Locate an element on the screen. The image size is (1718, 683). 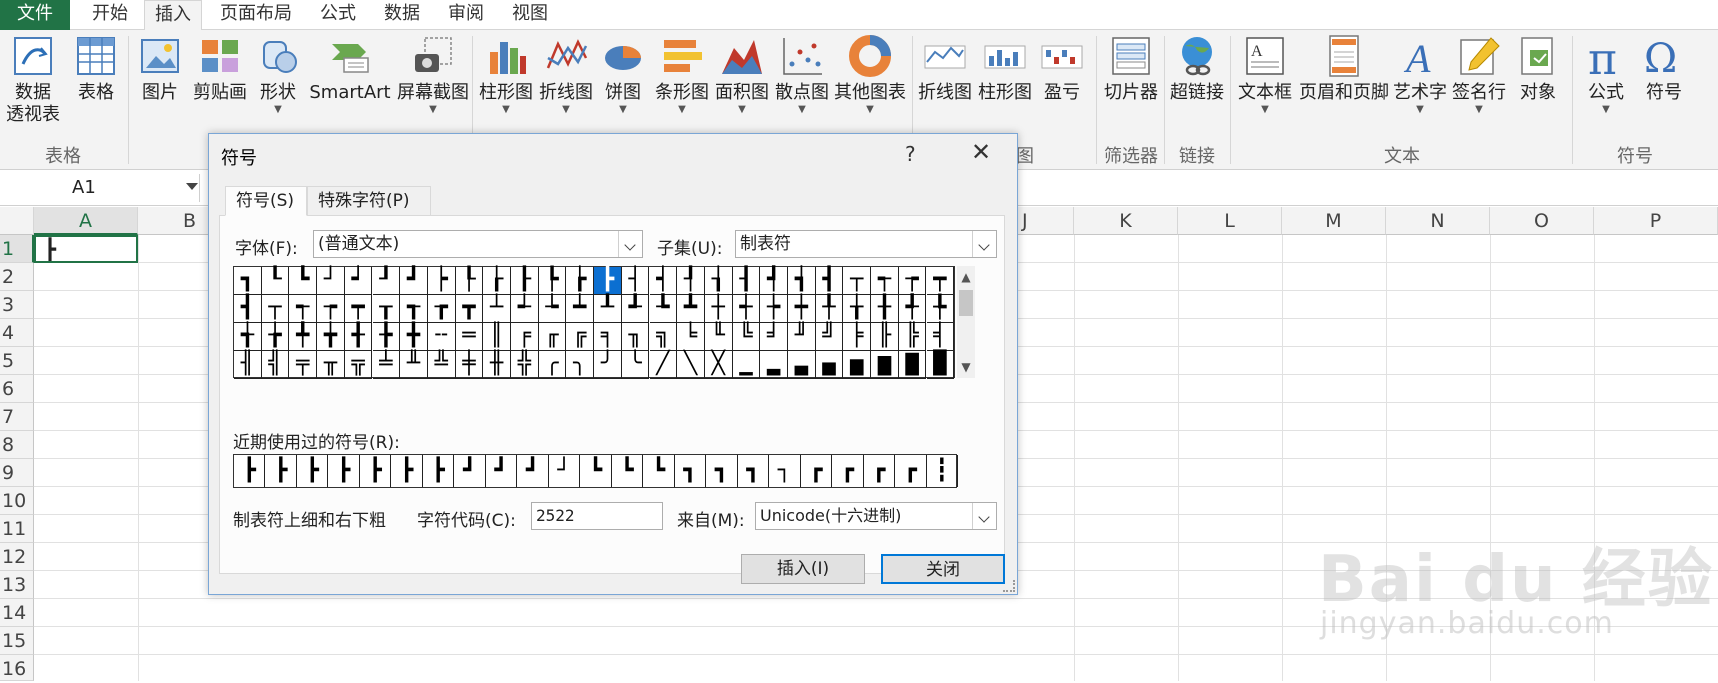
screenshot-button: 屏幕截图 ▼ is located at coordinates (433, 75).